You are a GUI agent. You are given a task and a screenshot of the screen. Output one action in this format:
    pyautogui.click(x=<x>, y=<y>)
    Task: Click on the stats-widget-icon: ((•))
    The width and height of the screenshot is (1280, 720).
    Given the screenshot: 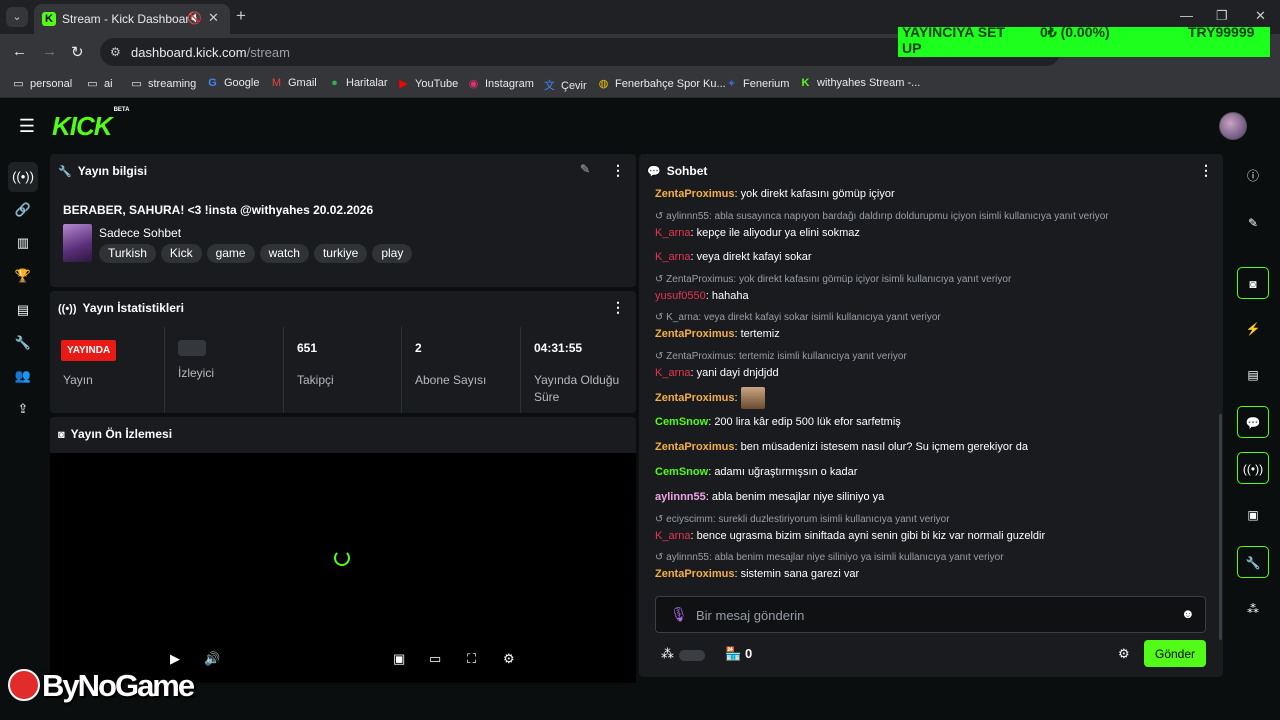 What is the action you would take?
    pyautogui.click(x=1253, y=468)
    